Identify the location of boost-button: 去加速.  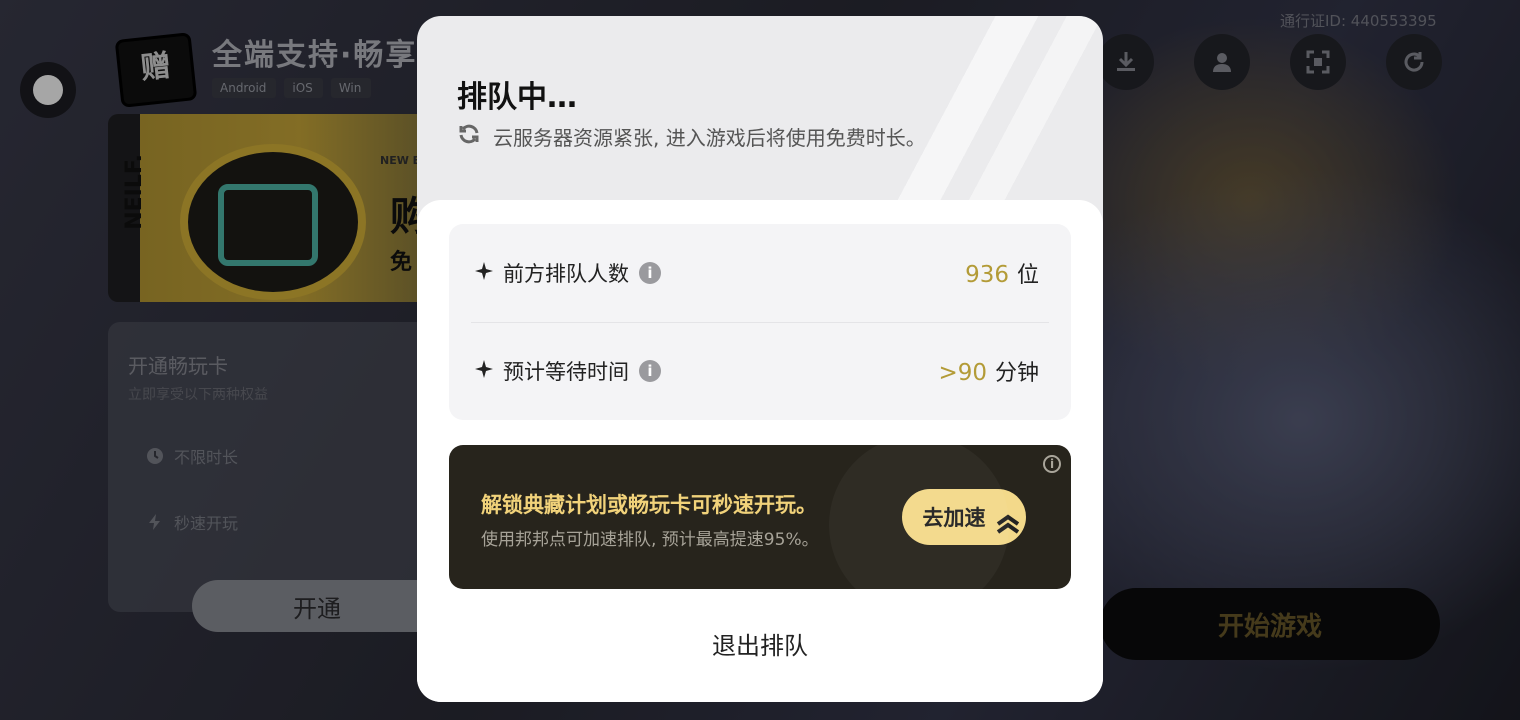
(964, 517).